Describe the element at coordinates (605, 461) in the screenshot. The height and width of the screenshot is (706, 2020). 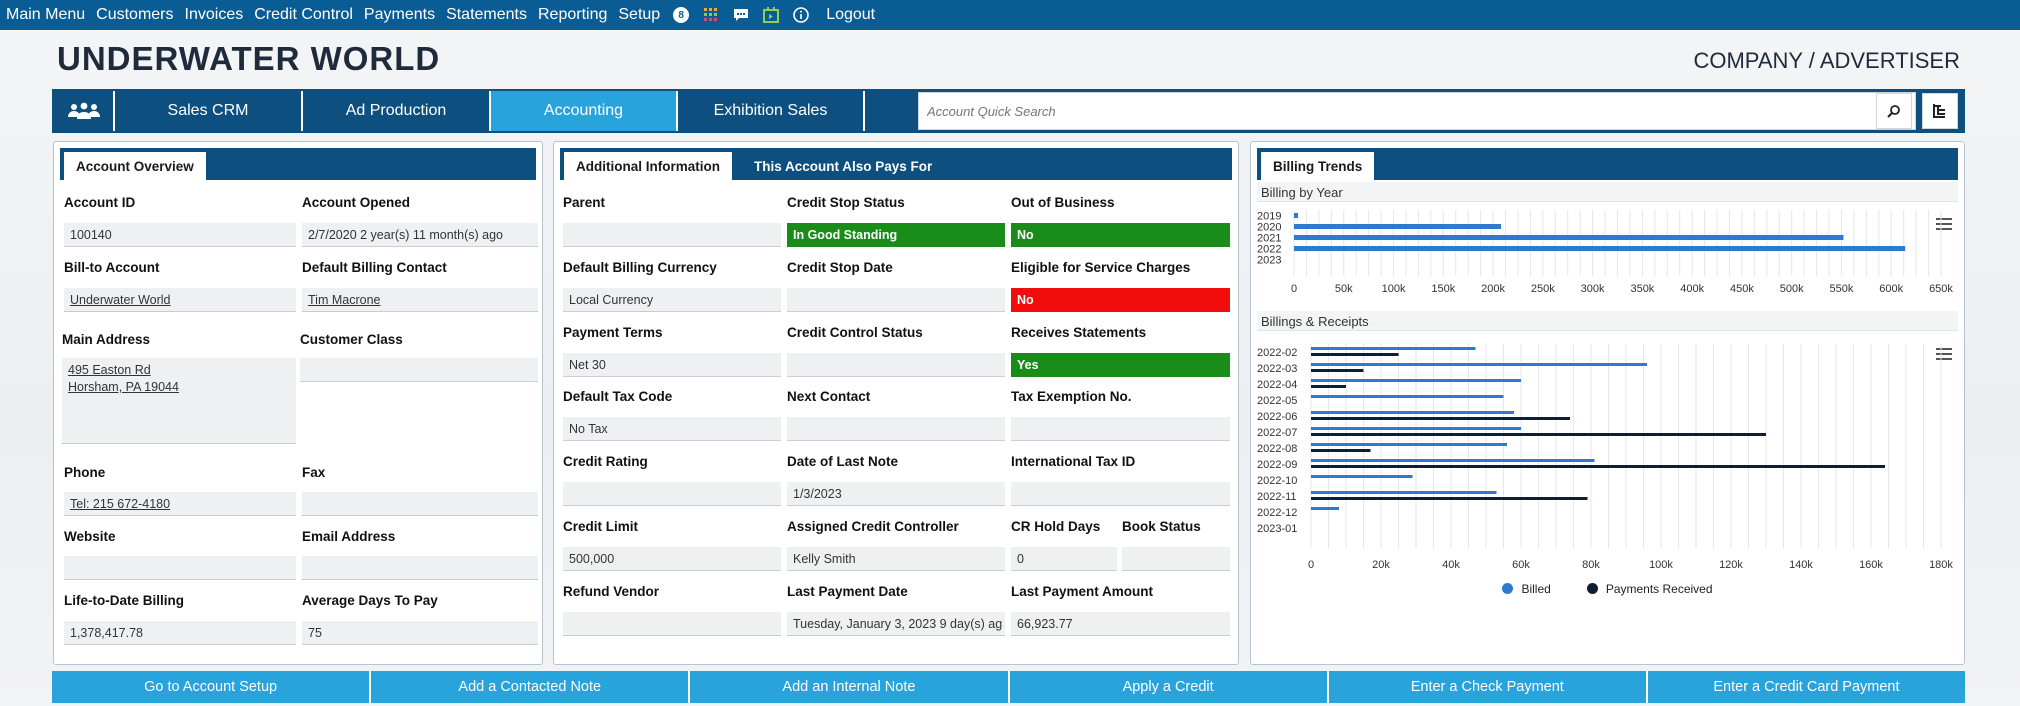
I see `credit-rating-label: Credit Rating` at that location.